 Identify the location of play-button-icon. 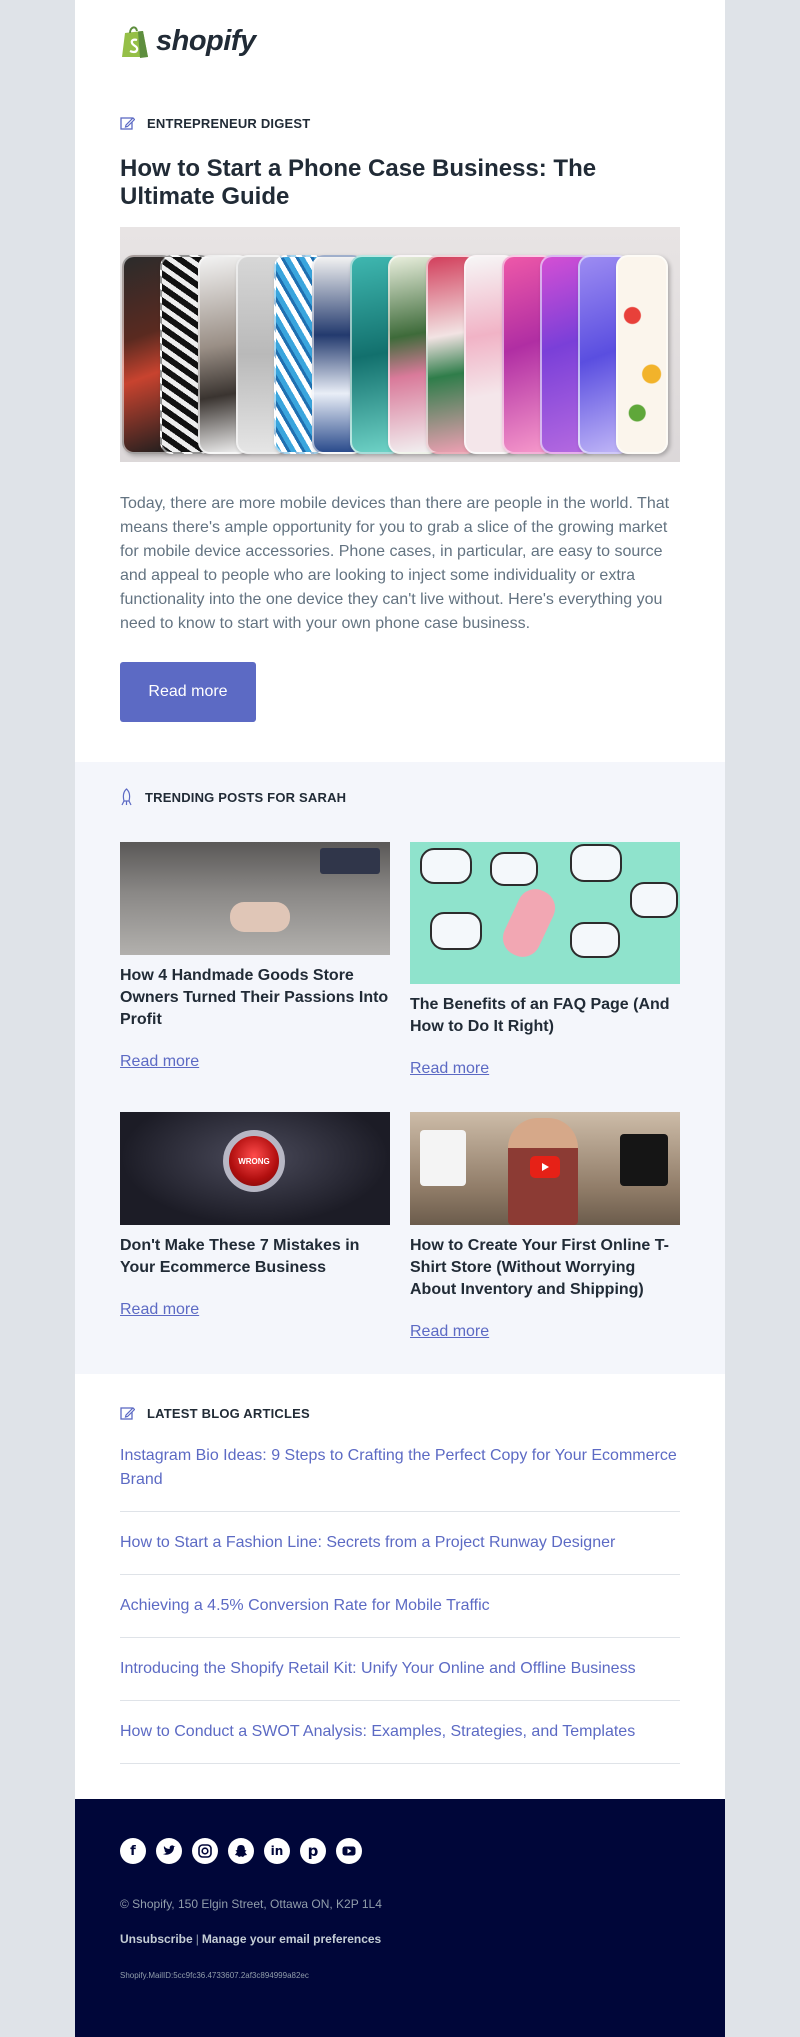
(545, 1167).